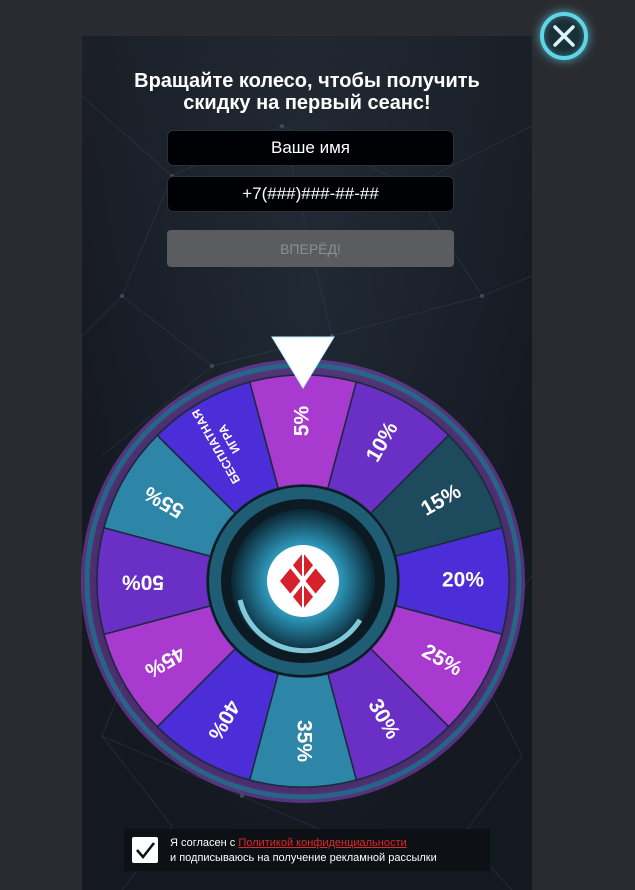 The height and width of the screenshot is (890, 635). I want to click on wheel-segment-label: 50%, so click(143, 581).